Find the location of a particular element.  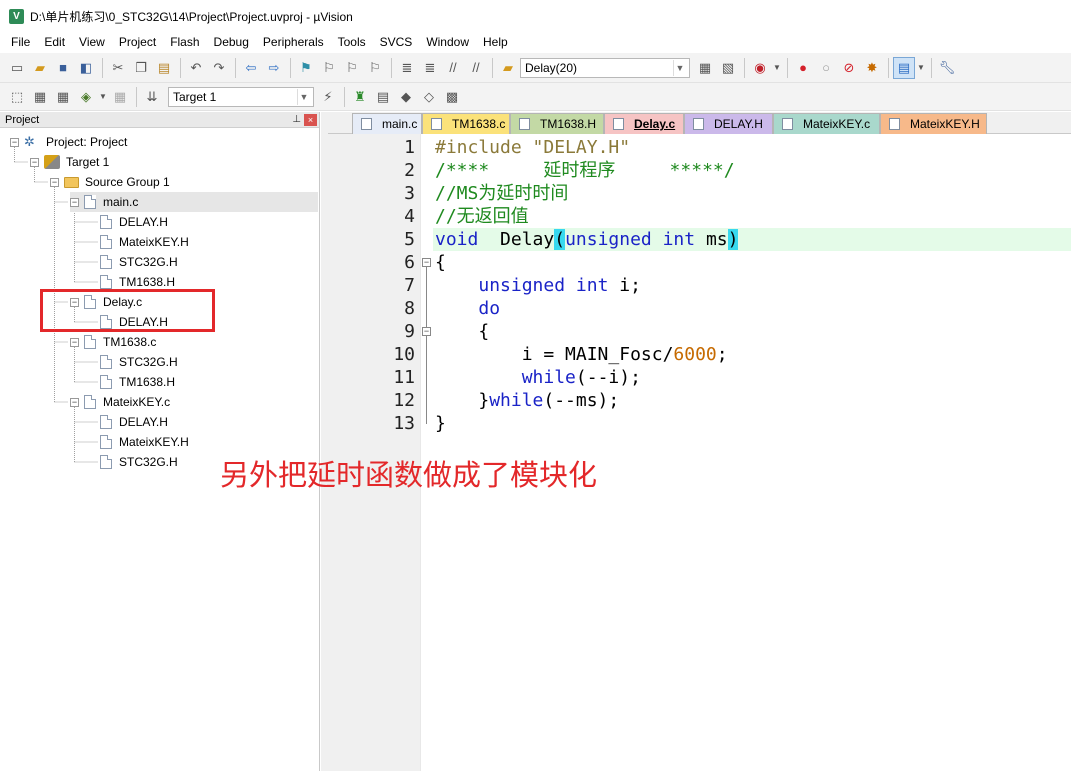

configure-wrench-icon: 🔧︎ is located at coordinates (947, 68).